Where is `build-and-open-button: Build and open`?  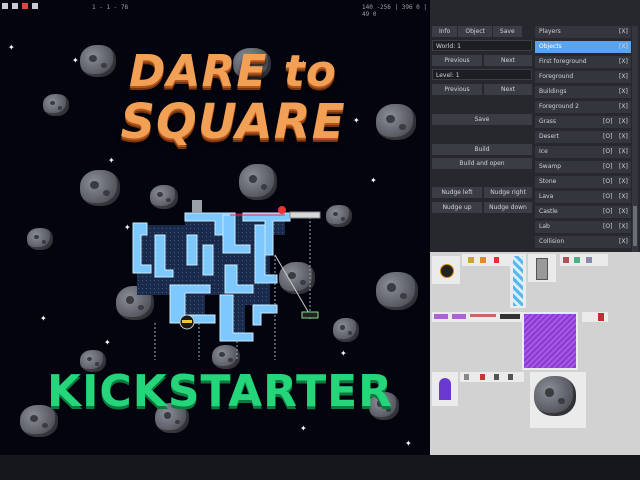 build-and-open-button: Build and open is located at coordinates (482, 163).